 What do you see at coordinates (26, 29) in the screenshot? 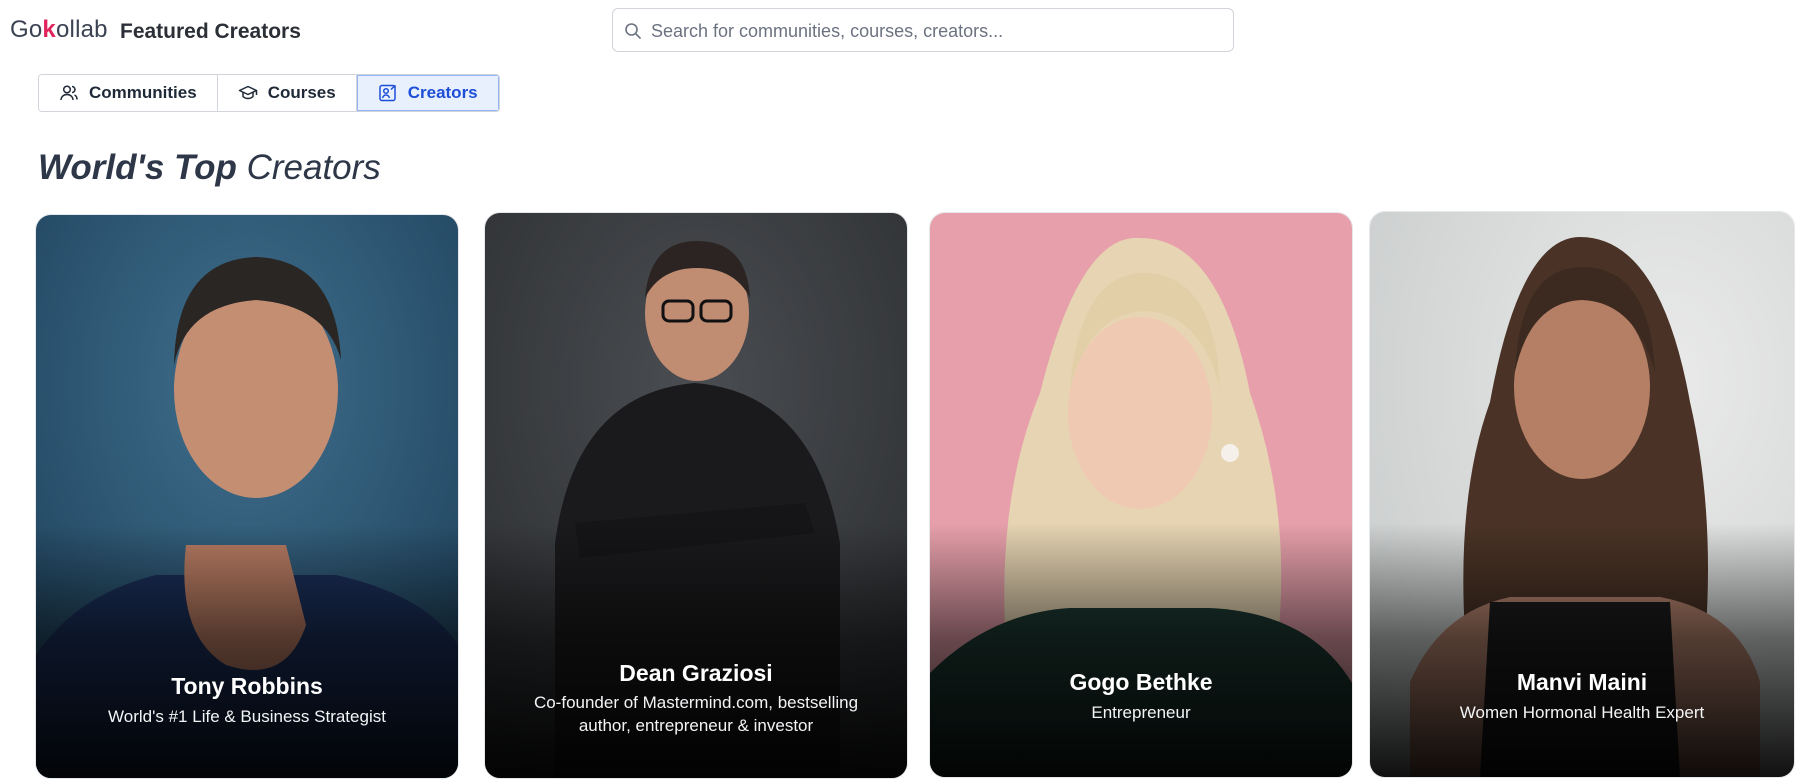
I see `logo-text-go: Go` at bounding box center [26, 29].